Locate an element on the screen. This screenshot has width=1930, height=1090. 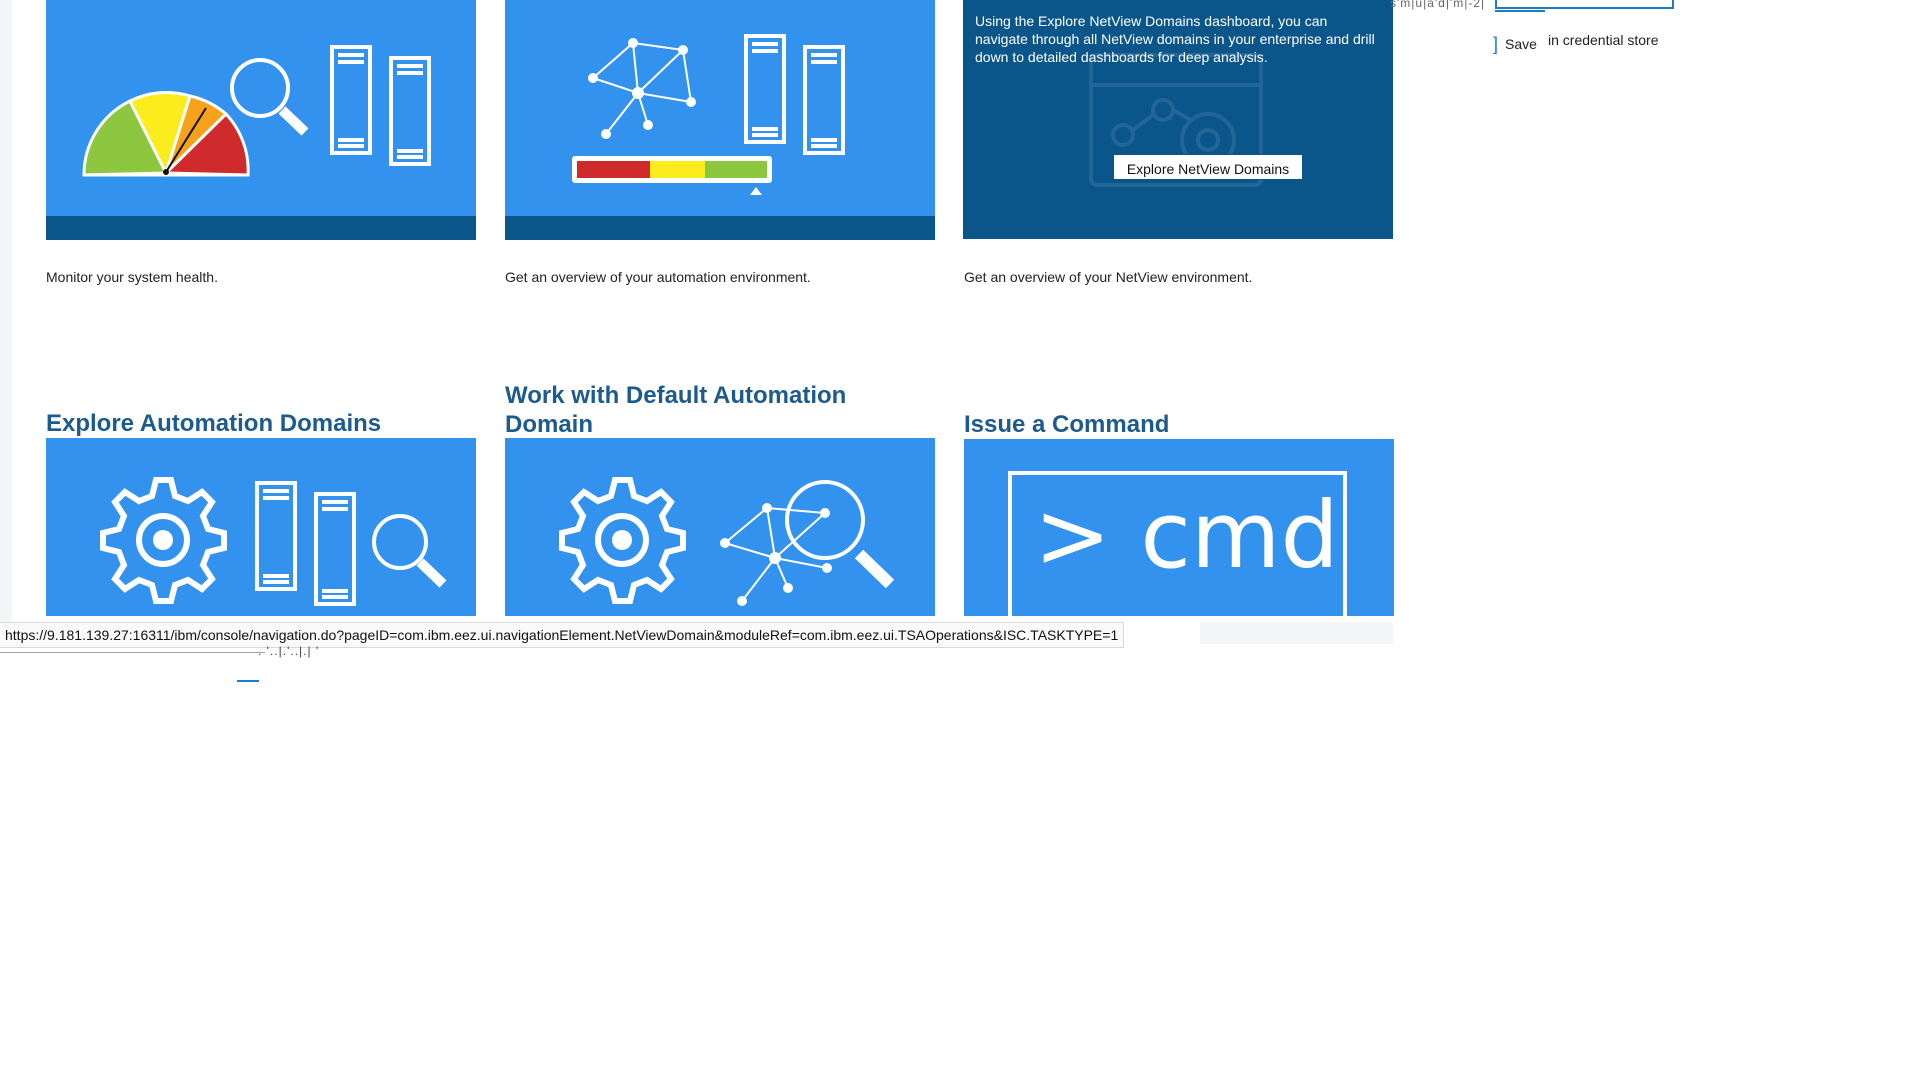
default-automation-domain-tile is located at coordinates (720, 527).